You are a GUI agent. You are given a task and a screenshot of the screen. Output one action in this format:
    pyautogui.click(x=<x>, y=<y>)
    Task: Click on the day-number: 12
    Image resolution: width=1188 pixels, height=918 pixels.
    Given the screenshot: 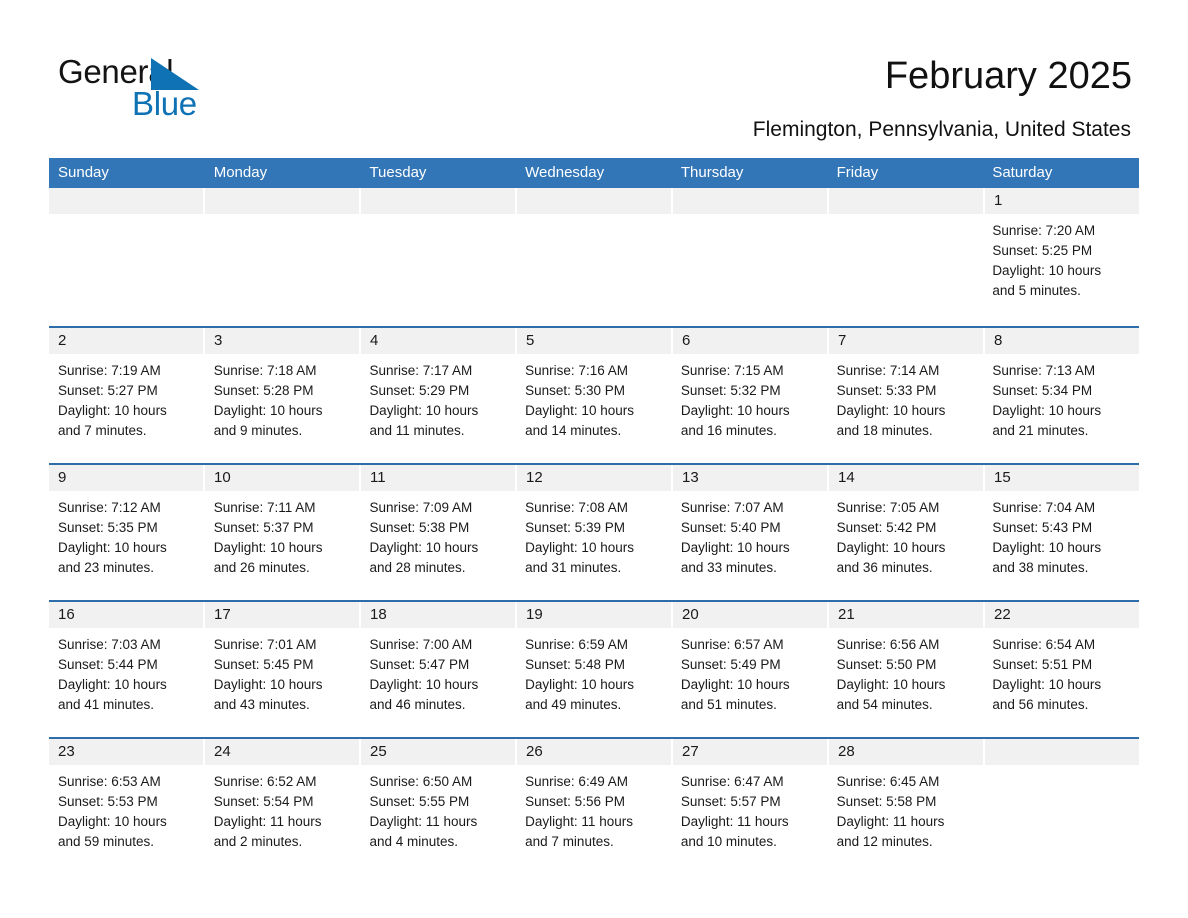 What is the action you would take?
    pyautogui.click(x=595, y=478)
    